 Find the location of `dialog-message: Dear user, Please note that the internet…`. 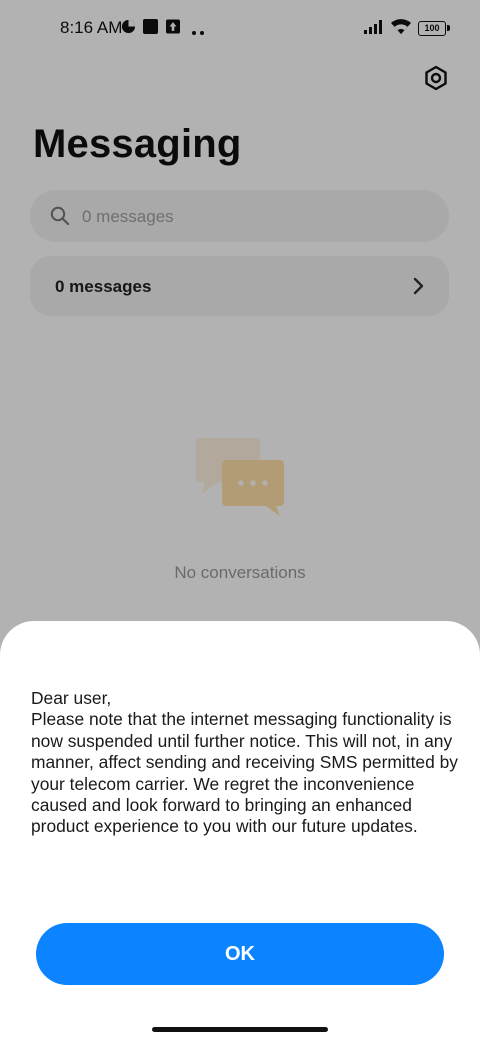

dialog-message: Dear user, Please note that the internet… is located at coordinates (251, 763).